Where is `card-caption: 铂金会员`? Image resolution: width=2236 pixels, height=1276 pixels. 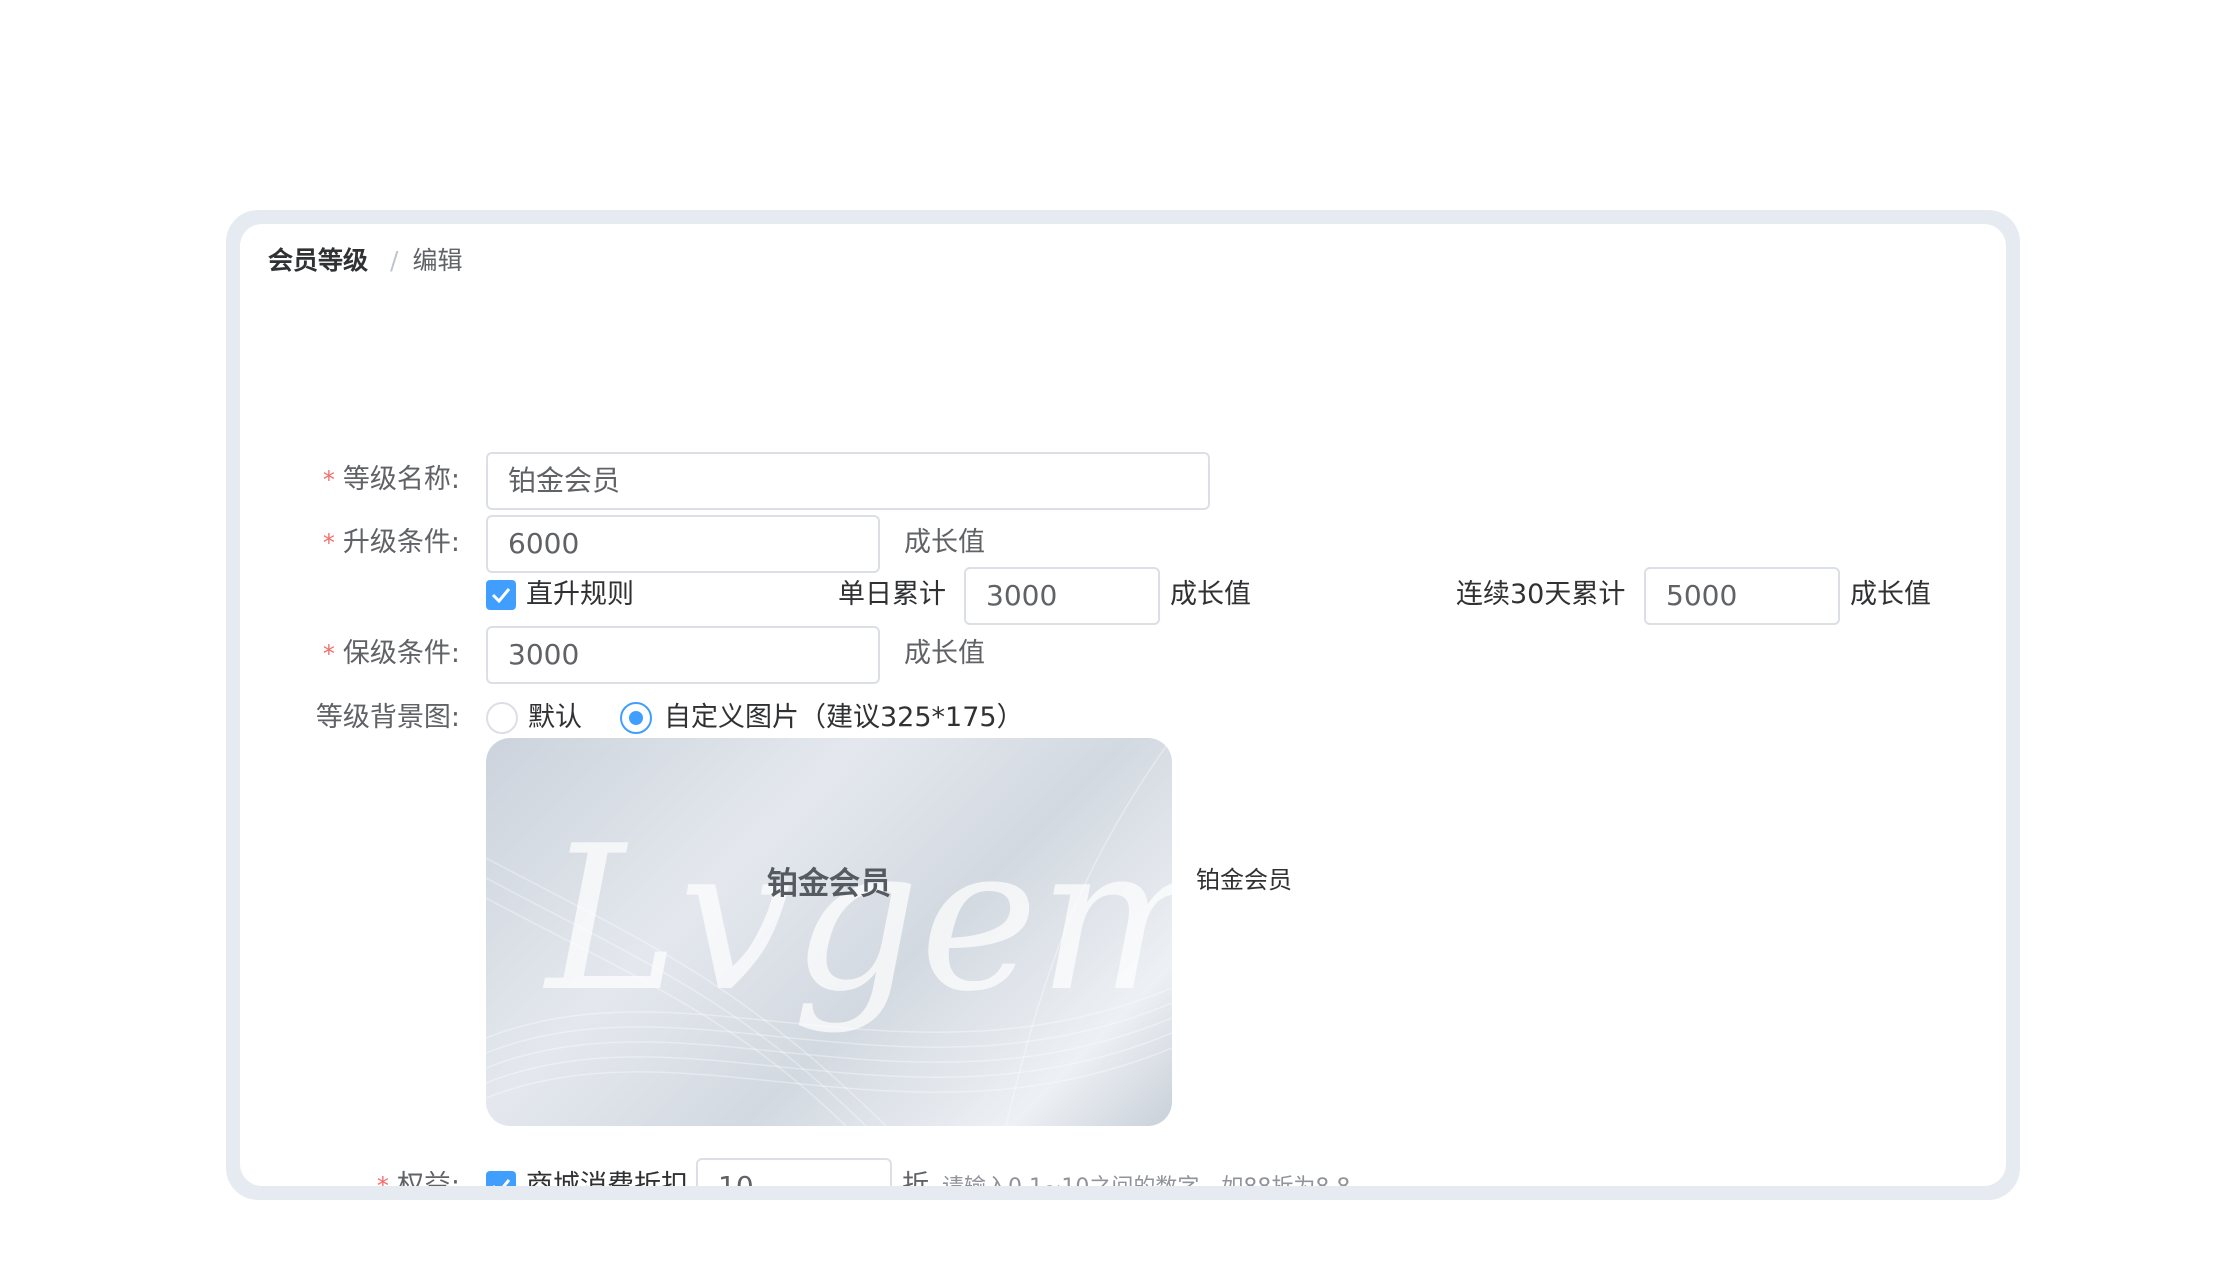 card-caption: 铂金会员 is located at coordinates (1244, 880).